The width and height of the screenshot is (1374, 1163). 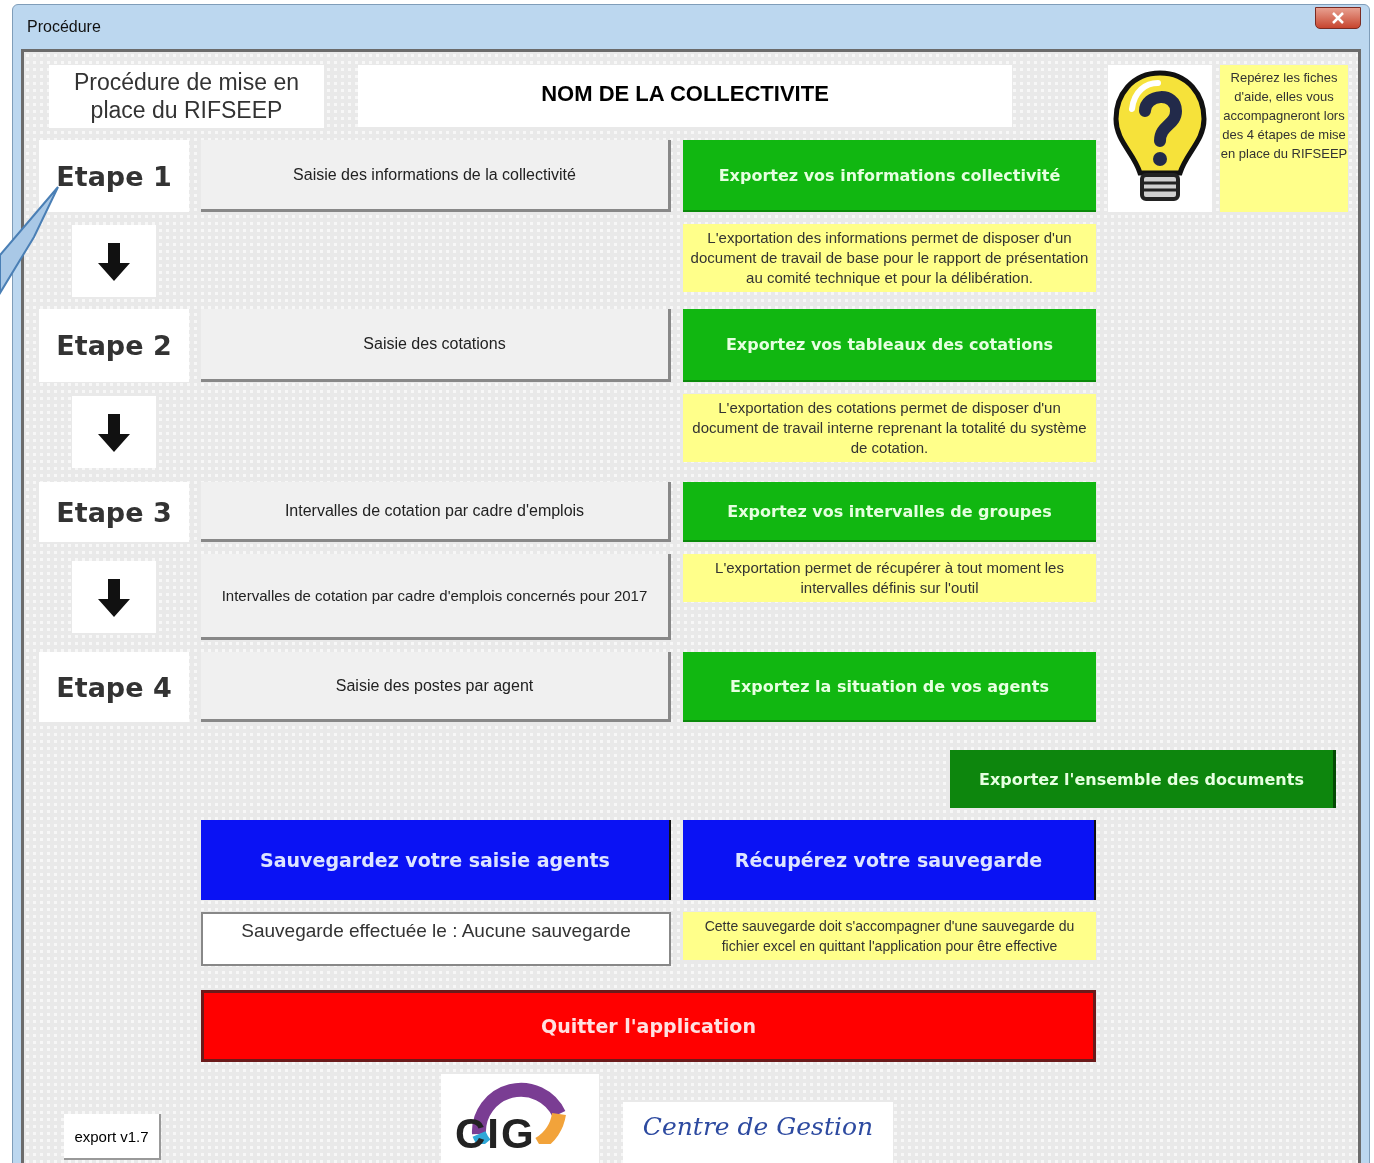 I want to click on export-note: L'exportation permet de récupérer à tout moment les intervalles définis sur l'outil, so click(x=889, y=578).